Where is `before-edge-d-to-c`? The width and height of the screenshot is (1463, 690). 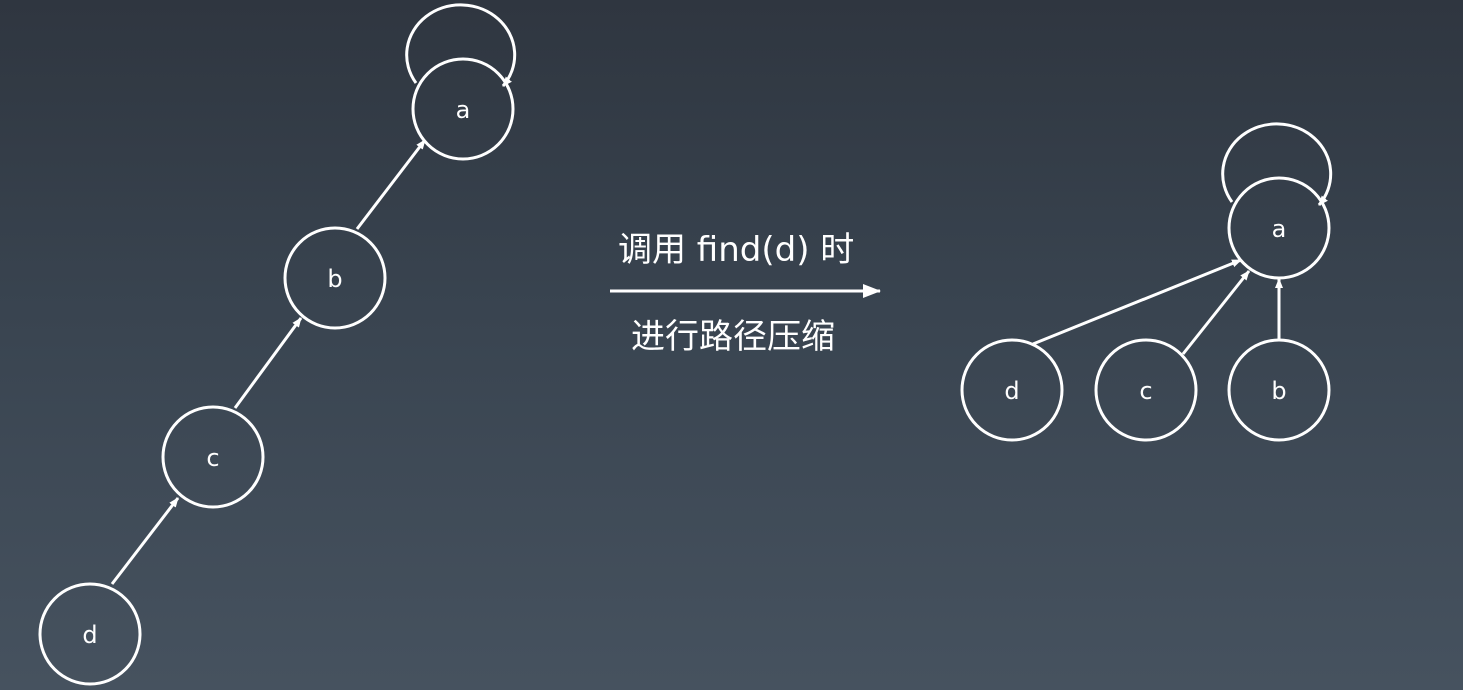 before-edge-d-to-c is located at coordinates (145, 541).